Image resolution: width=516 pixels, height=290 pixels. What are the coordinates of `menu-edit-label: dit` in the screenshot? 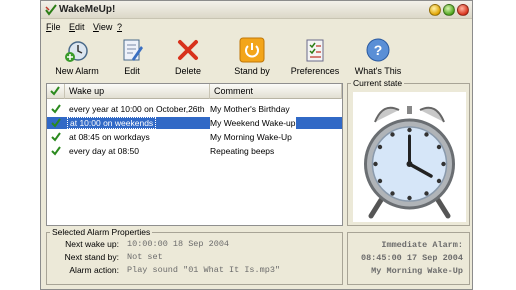 It's located at (80, 27).